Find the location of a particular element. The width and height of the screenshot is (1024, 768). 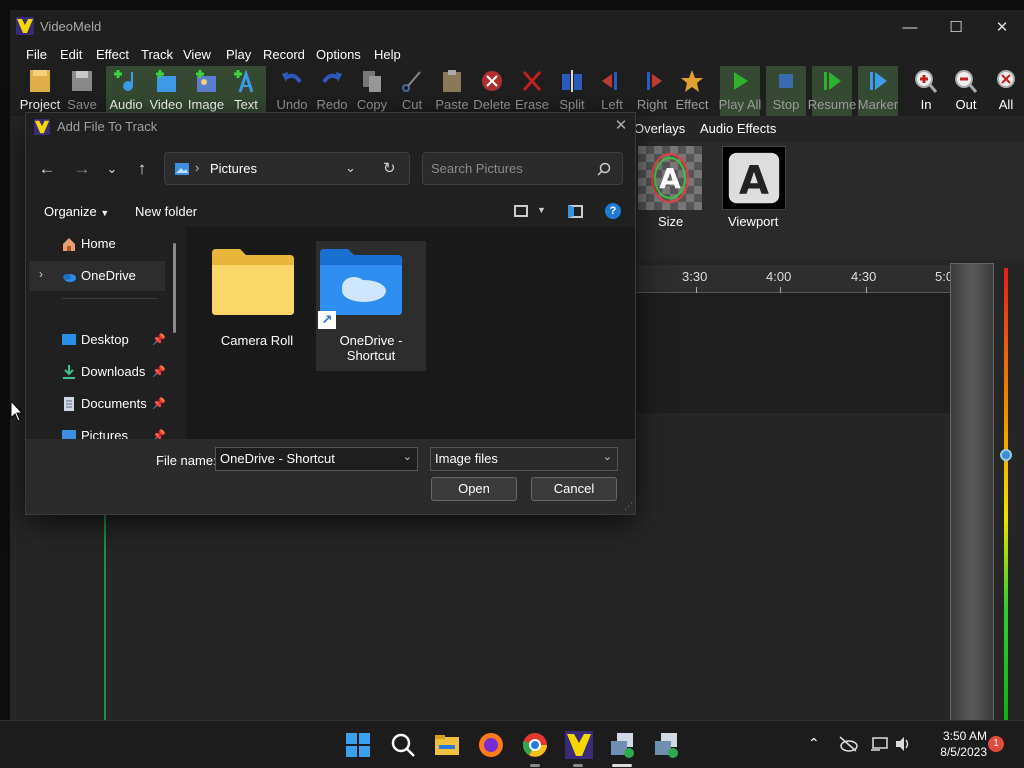

firefox-icon is located at coordinates (491, 745).